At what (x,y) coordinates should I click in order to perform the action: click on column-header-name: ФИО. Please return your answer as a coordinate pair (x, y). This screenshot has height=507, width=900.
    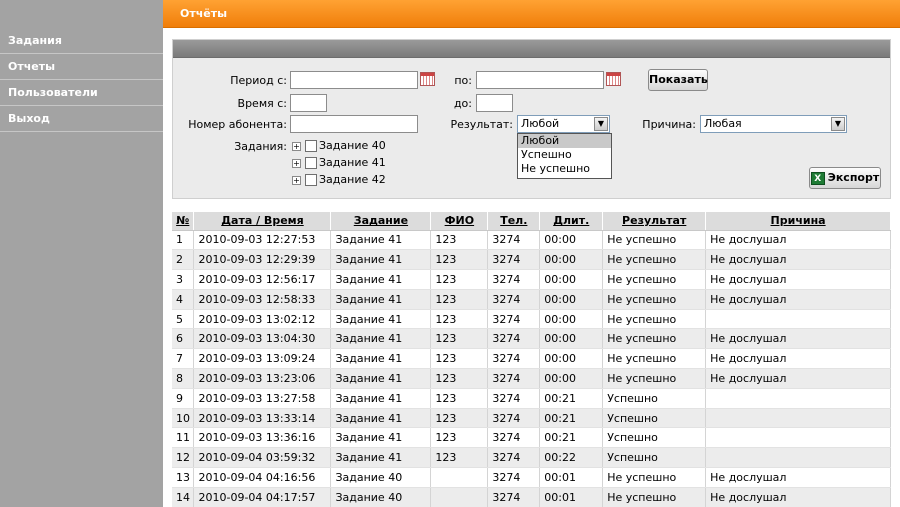
    Looking at the image, I should click on (459, 221).